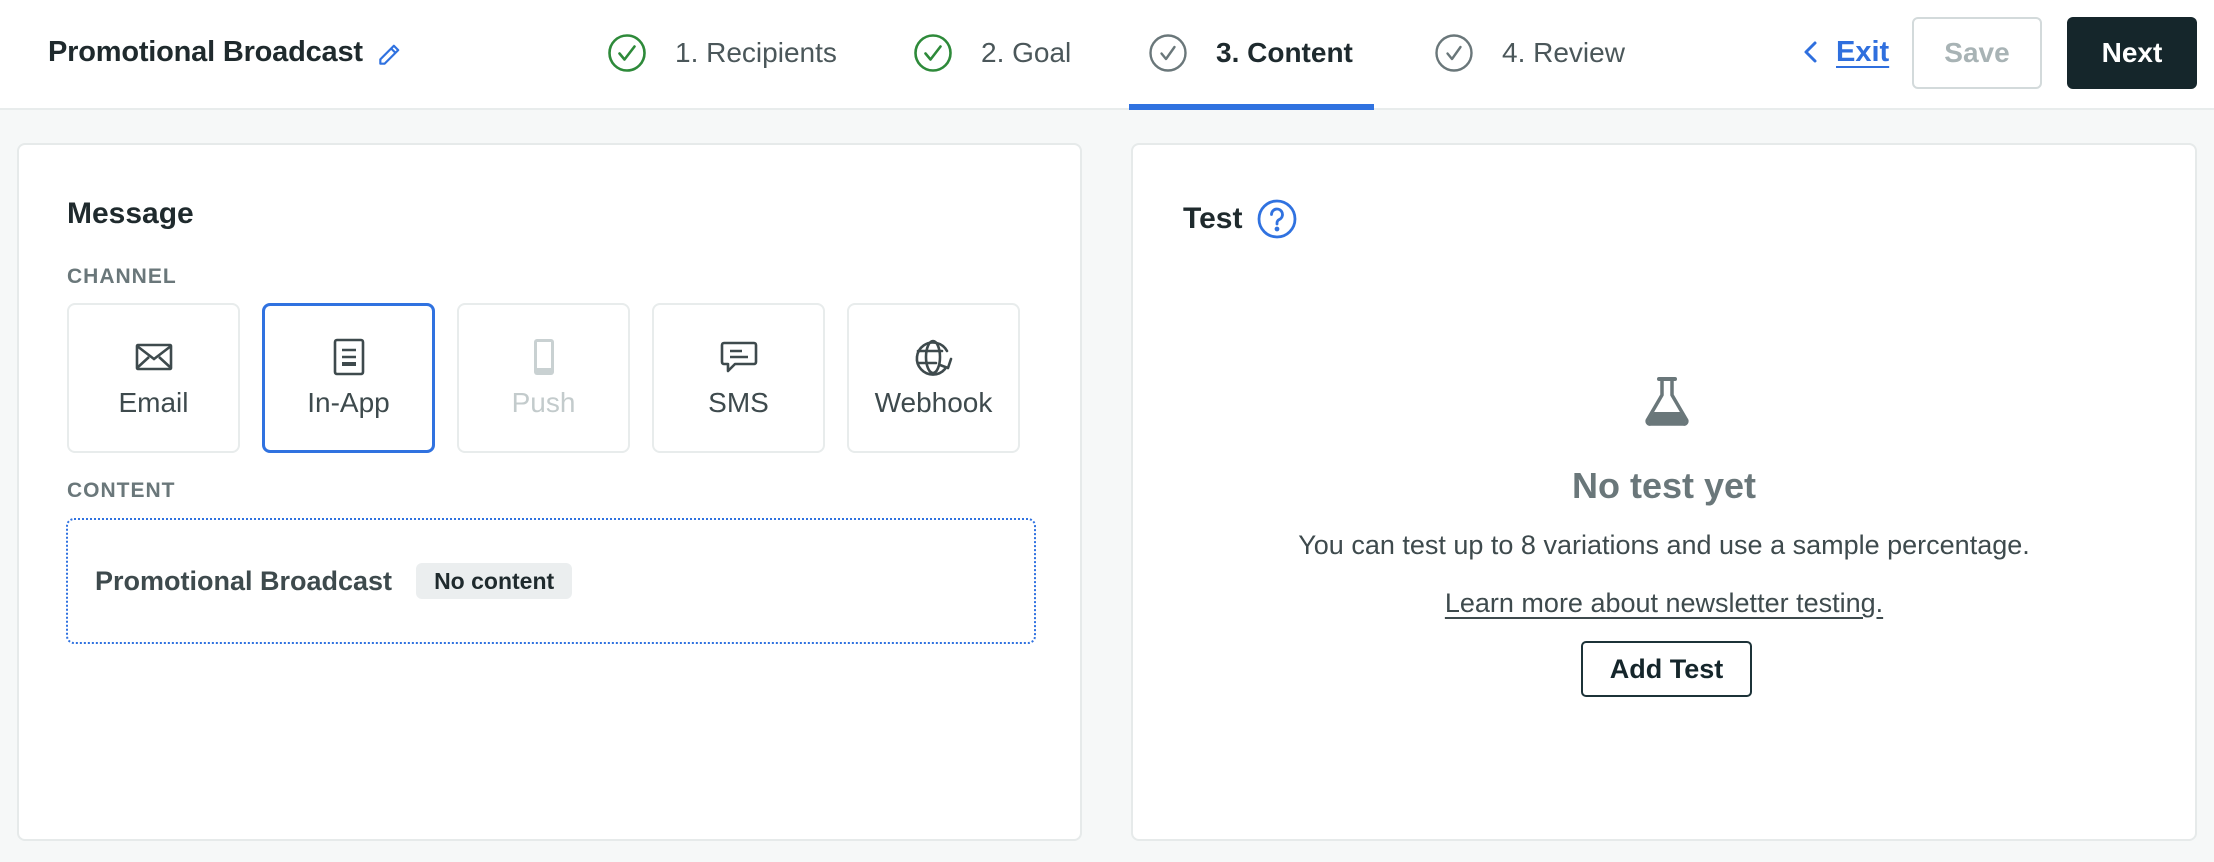  Describe the element at coordinates (1251, 107) in the screenshot. I see `active-step-indicator` at that location.